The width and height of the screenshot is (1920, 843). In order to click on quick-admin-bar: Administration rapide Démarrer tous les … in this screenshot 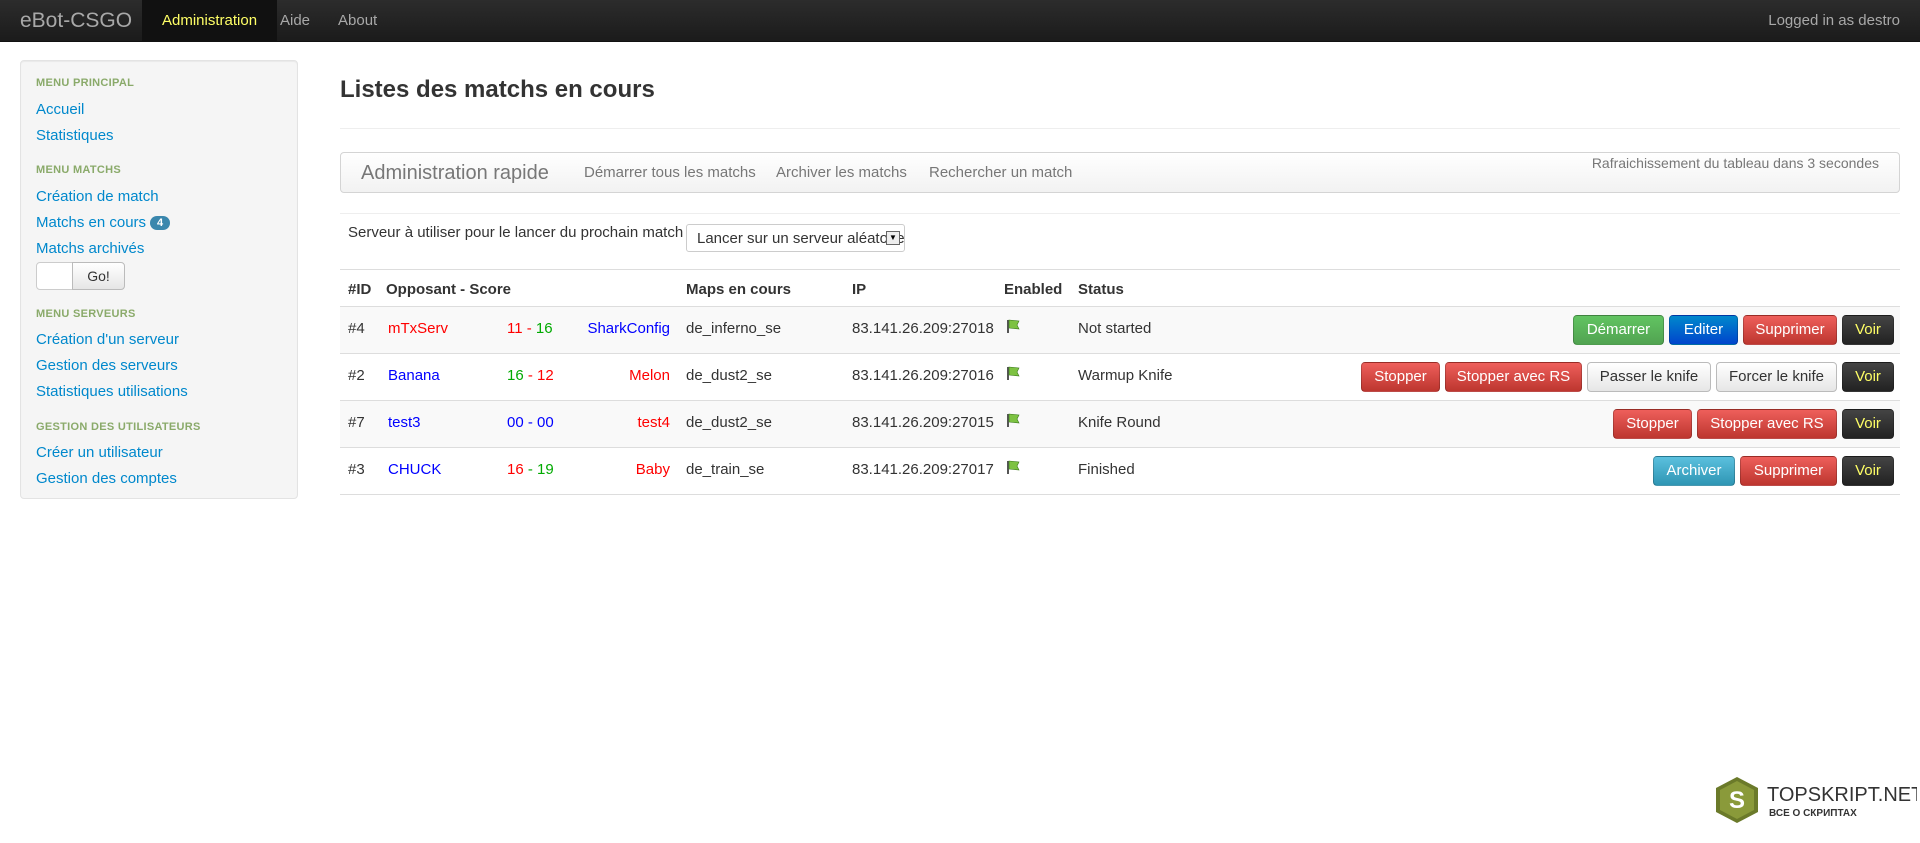, I will do `click(1120, 172)`.